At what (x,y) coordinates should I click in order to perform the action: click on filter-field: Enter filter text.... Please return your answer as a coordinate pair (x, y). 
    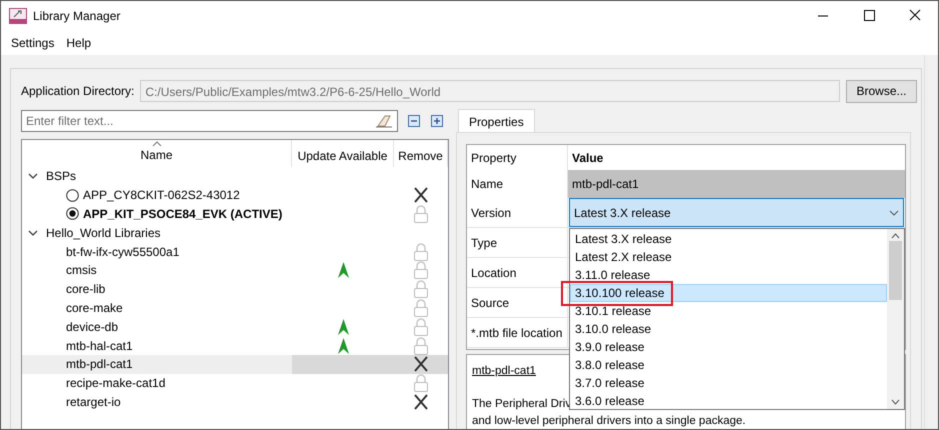
    Looking at the image, I should click on (209, 121).